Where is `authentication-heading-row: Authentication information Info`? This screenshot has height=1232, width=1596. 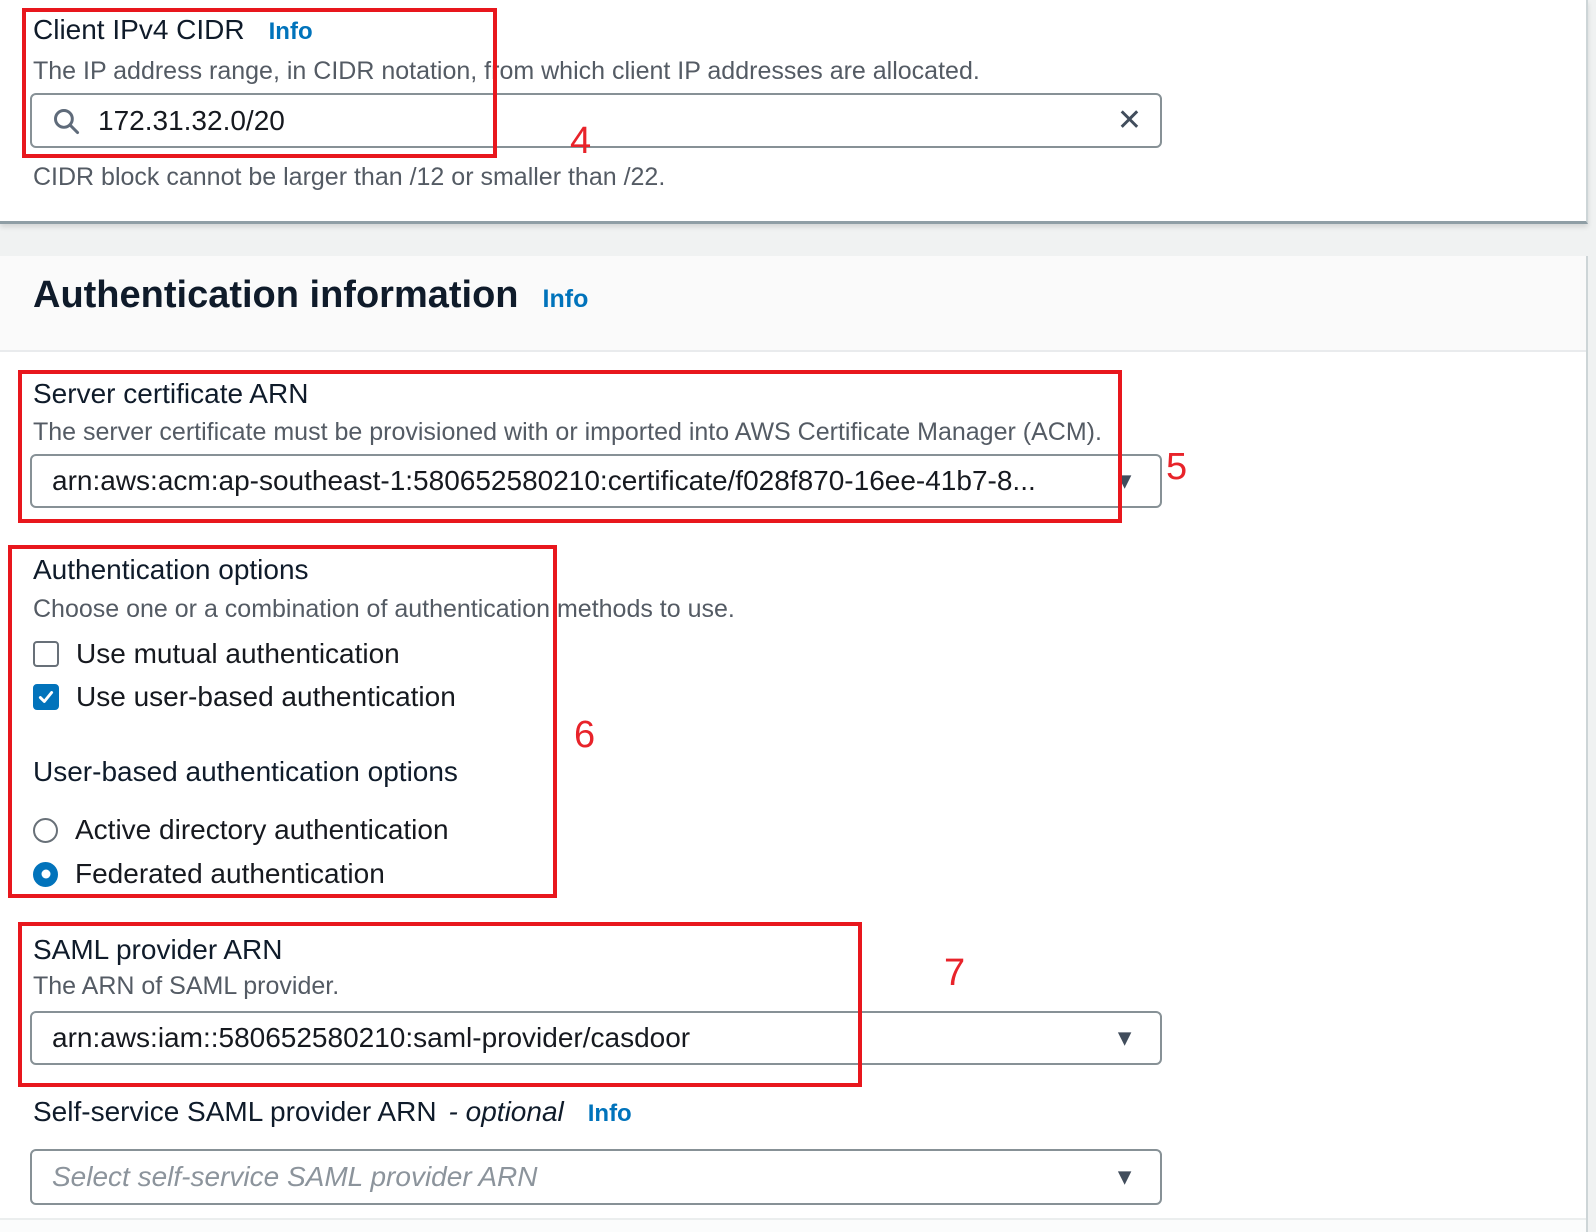 authentication-heading-row: Authentication information Info is located at coordinates (310, 295).